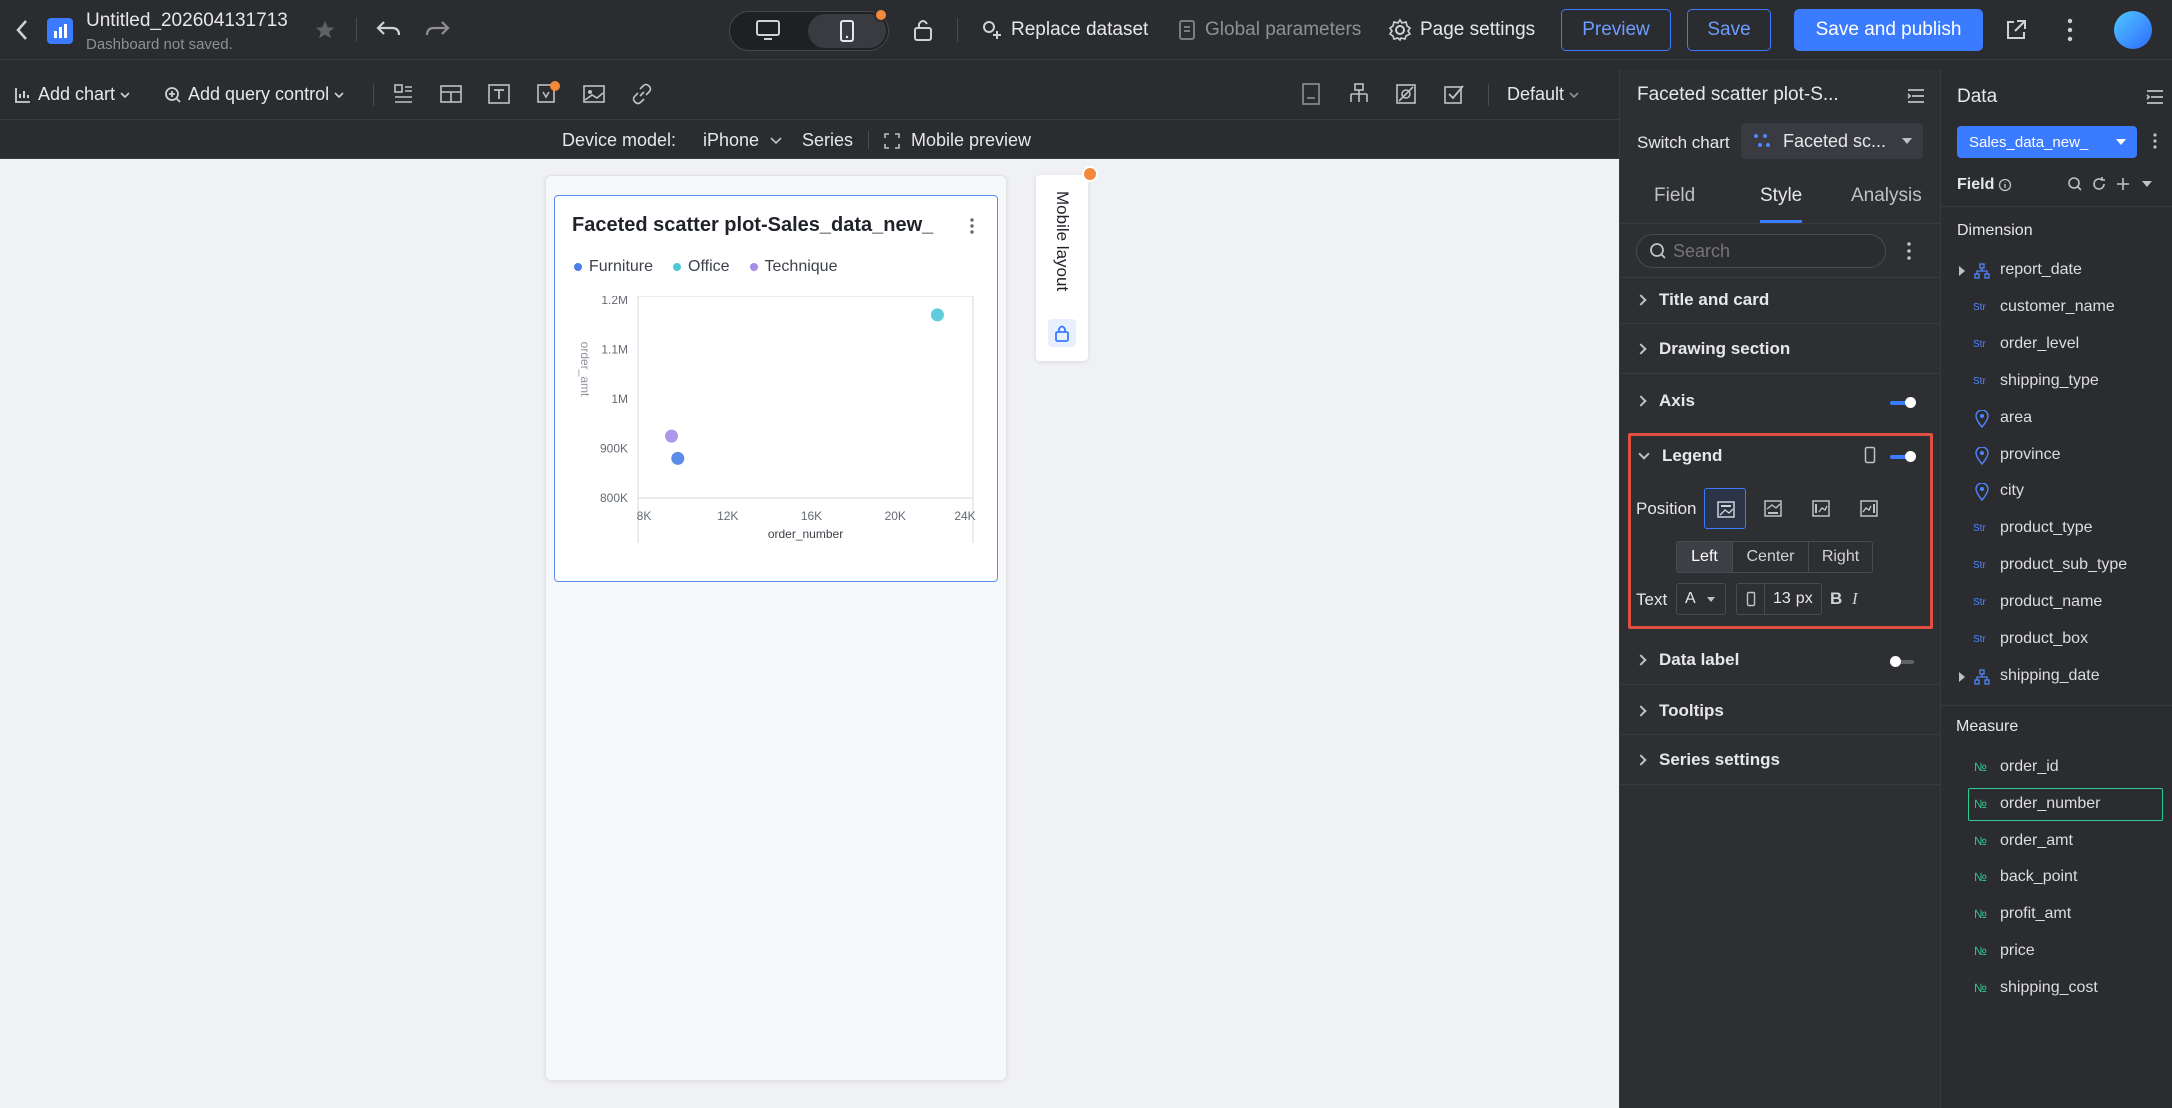 This screenshot has width=2172, height=1108. I want to click on measure-field-order-number: № order_number, so click(2058, 805).